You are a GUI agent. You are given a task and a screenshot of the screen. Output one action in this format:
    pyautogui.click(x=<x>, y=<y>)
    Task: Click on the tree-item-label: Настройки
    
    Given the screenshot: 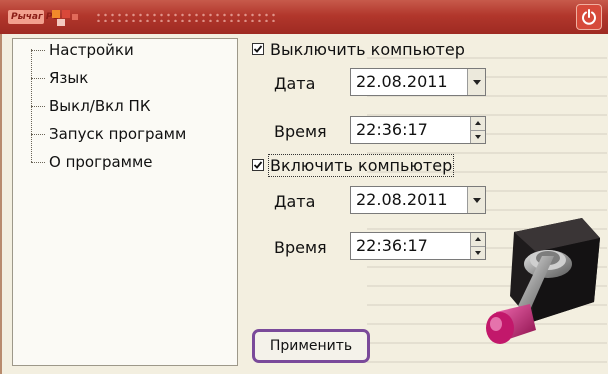 What is the action you would take?
    pyautogui.click(x=91, y=50)
    